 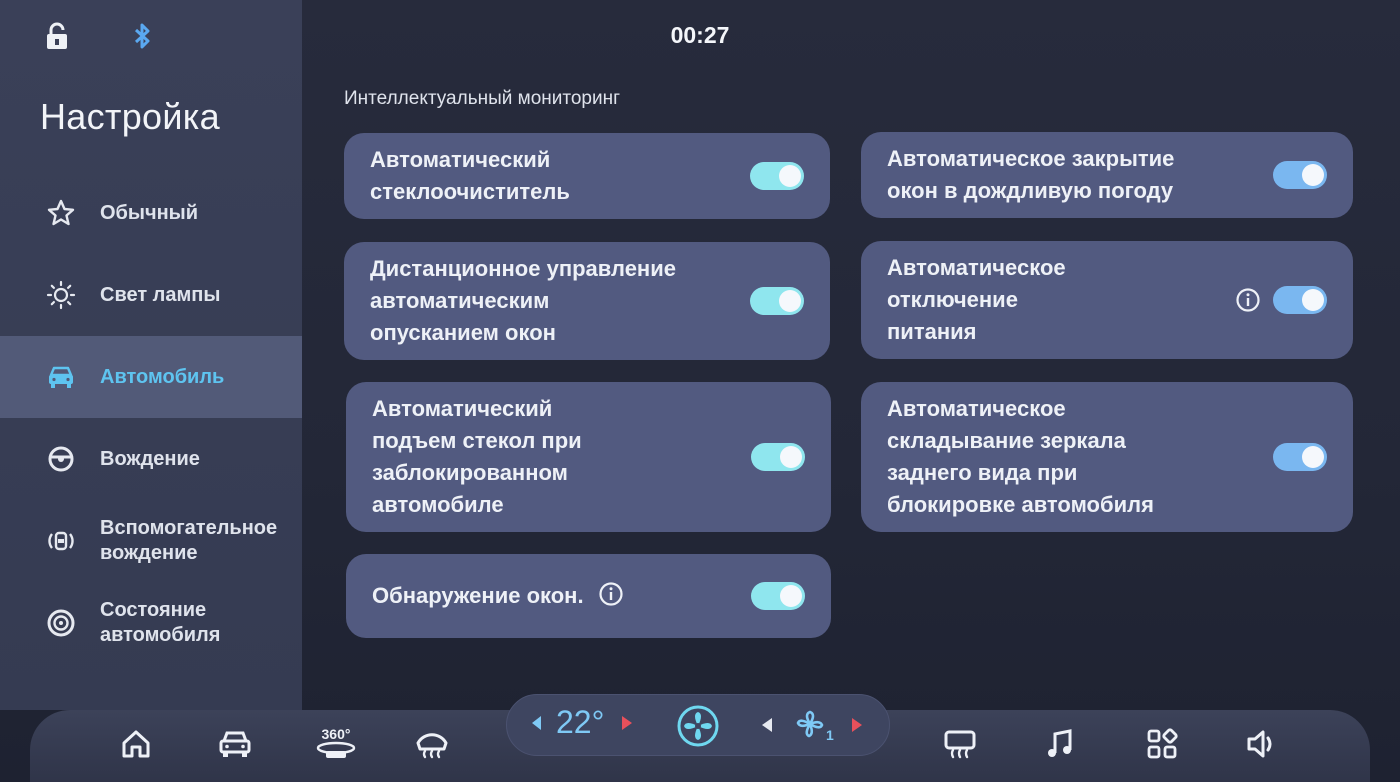 What do you see at coordinates (778, 596) in the screenshot?
I see `window-detection-toggle` at bounding box center [778, 596].